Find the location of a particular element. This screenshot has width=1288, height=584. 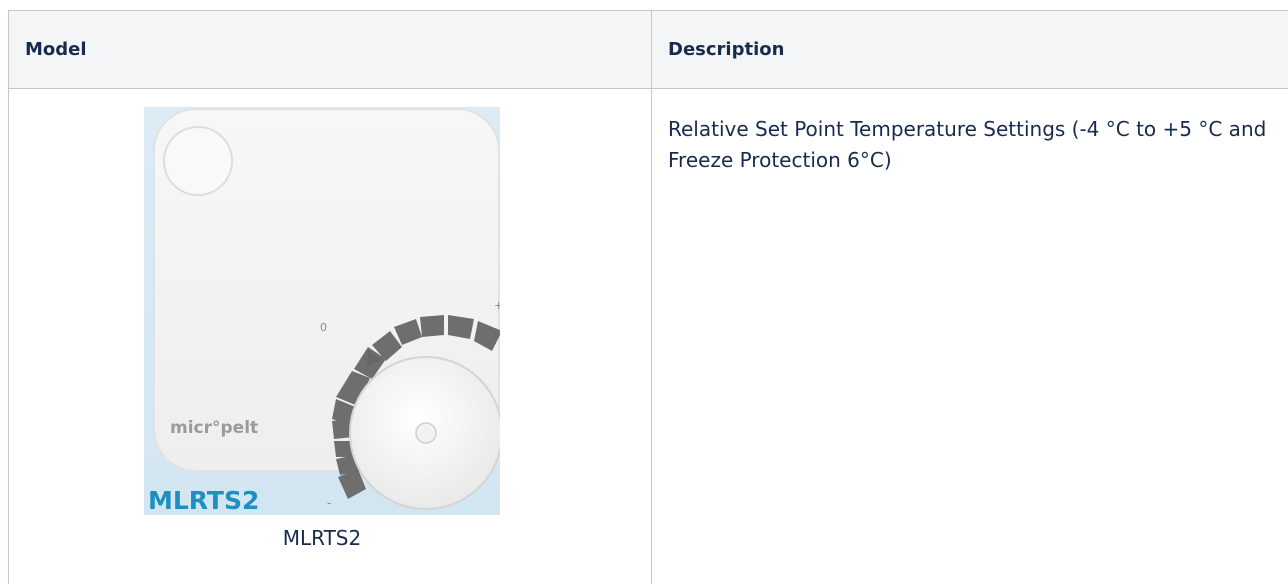

header-model: Model is located at coordinates (56, 49).